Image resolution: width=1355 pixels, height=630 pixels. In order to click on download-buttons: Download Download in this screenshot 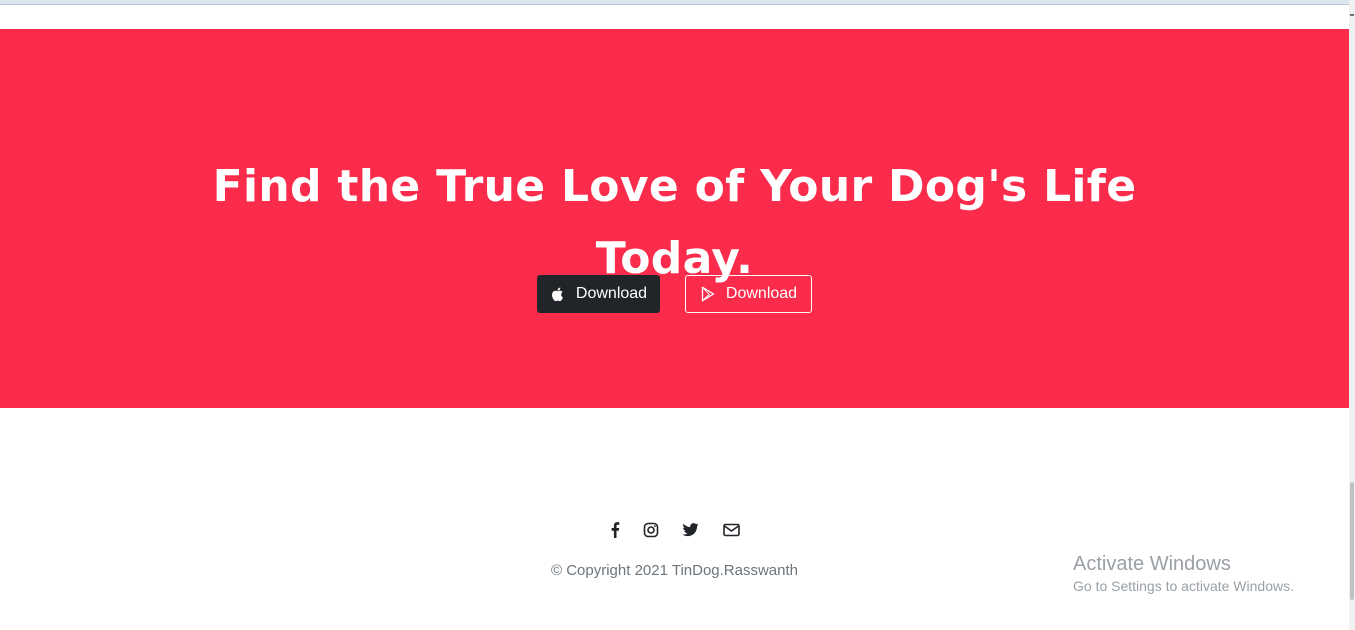, I will do `click(674, 294)`.